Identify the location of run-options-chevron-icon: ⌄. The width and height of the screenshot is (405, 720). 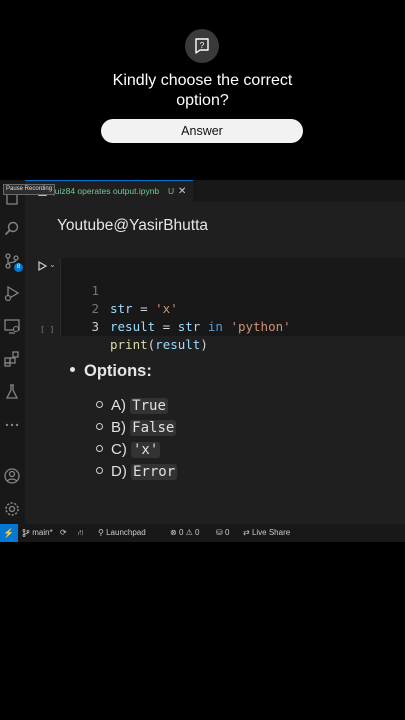
(52, 264).